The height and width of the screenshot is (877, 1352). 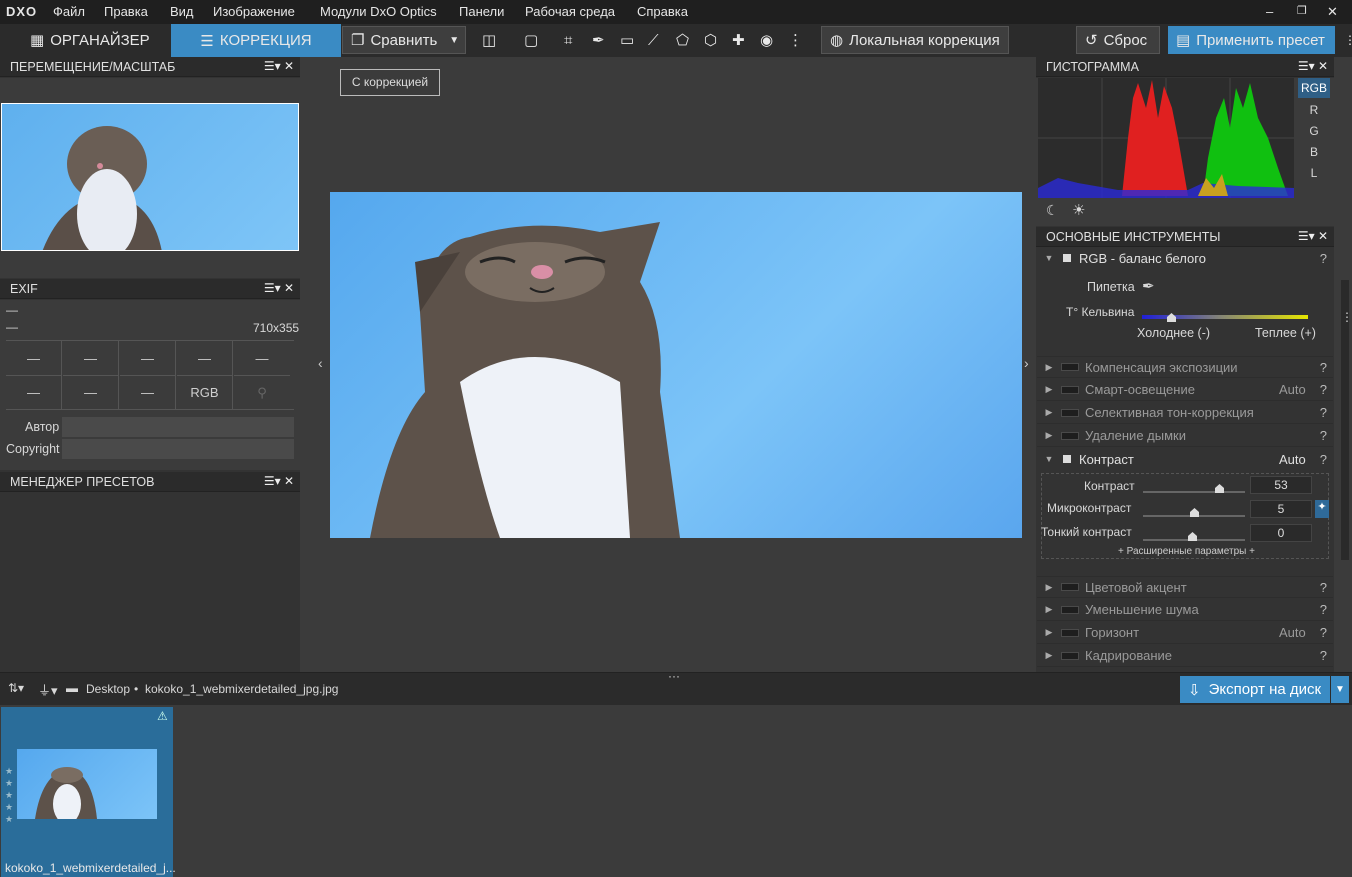 What do you see at coordinates (481, 11) in the screenshot?
I see `menu-panels: Панели` at bounding box center [481, 11].